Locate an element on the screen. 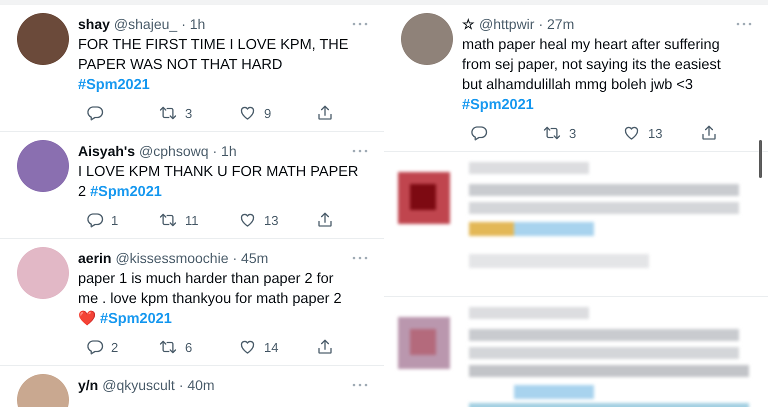  like-count: 9 is located at coordinates (268, 113).